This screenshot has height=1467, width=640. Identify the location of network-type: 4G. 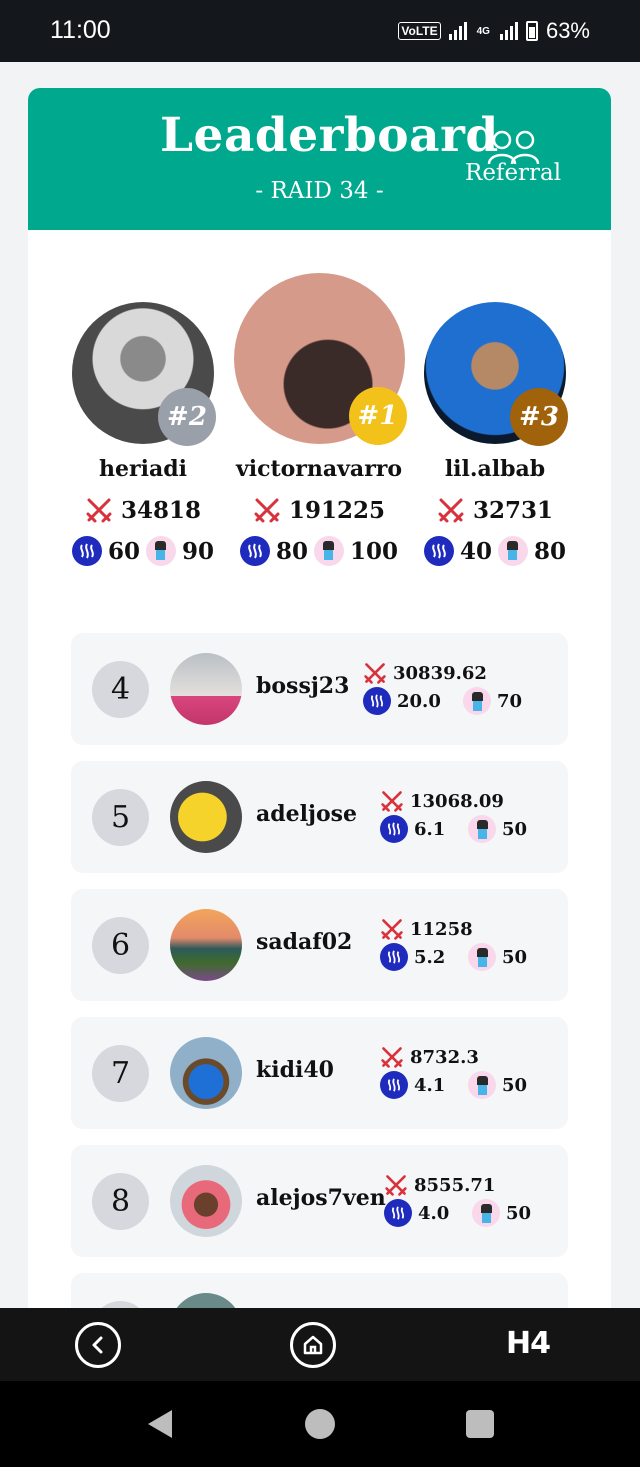
(483, 31).